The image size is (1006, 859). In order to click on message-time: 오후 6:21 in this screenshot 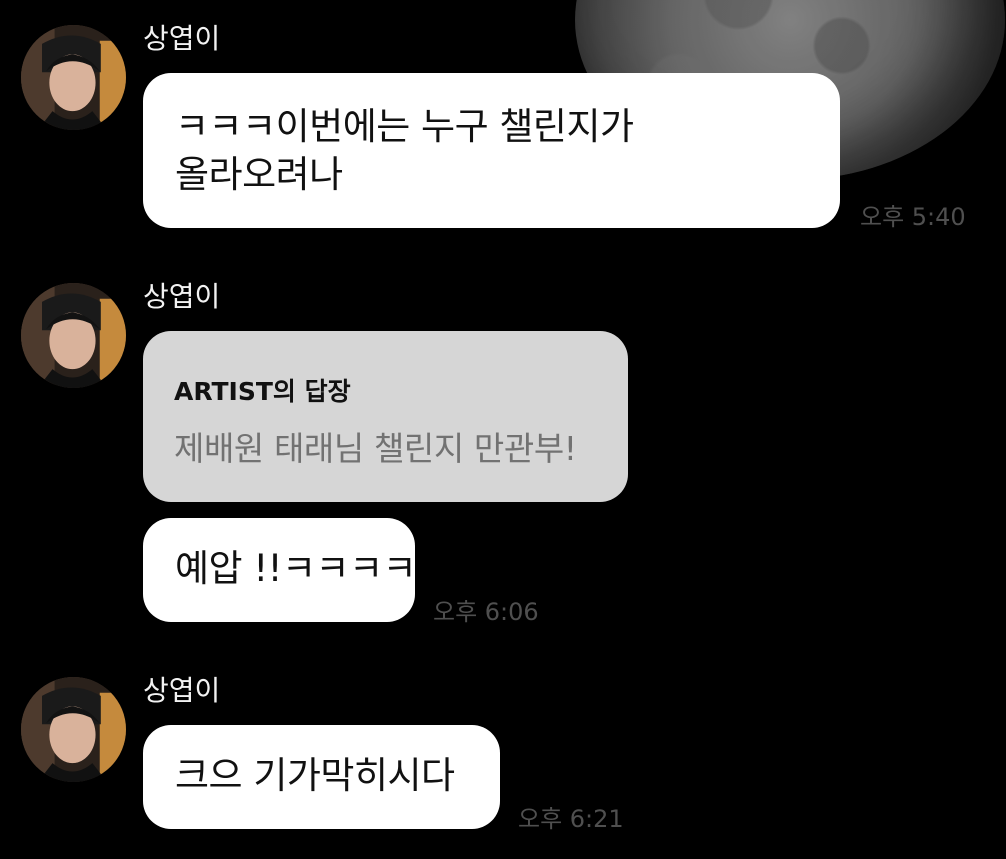, I will do `click(571, 819)`.